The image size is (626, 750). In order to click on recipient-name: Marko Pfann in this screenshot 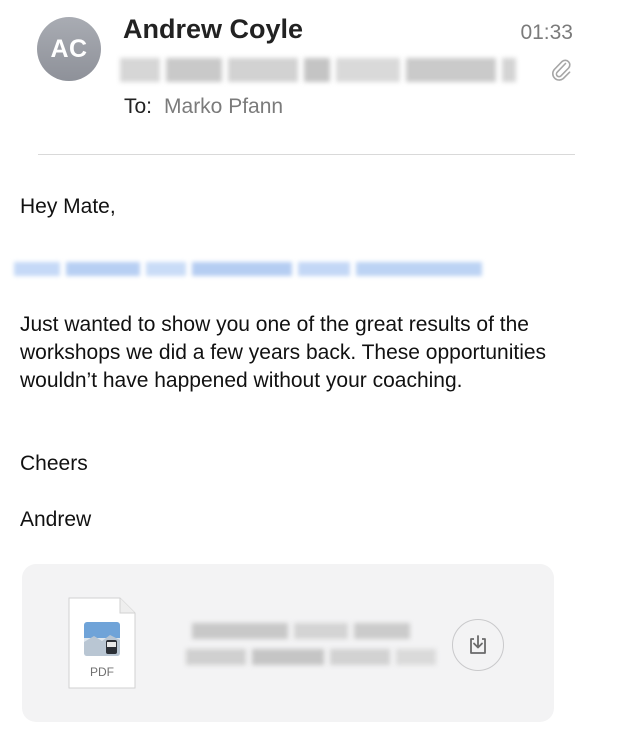, I will do `click(223, 106)`.